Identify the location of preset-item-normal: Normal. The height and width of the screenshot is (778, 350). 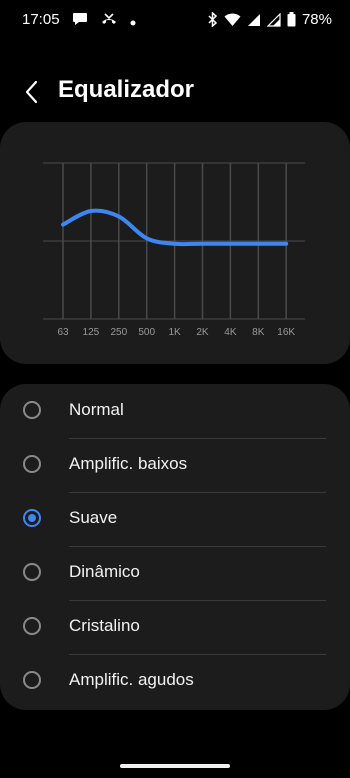
(175, 411).